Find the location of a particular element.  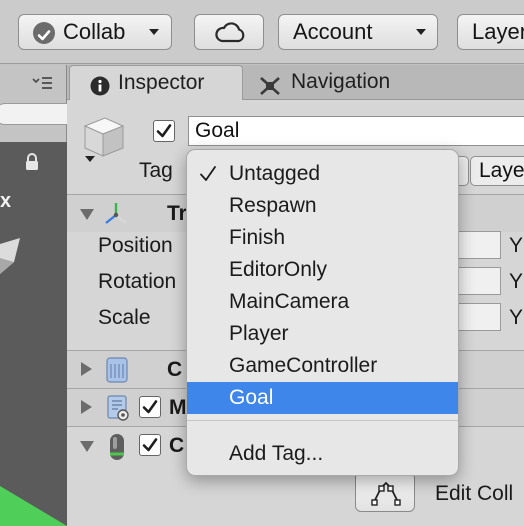

position-label: Position is located at coordinates (135, 245).